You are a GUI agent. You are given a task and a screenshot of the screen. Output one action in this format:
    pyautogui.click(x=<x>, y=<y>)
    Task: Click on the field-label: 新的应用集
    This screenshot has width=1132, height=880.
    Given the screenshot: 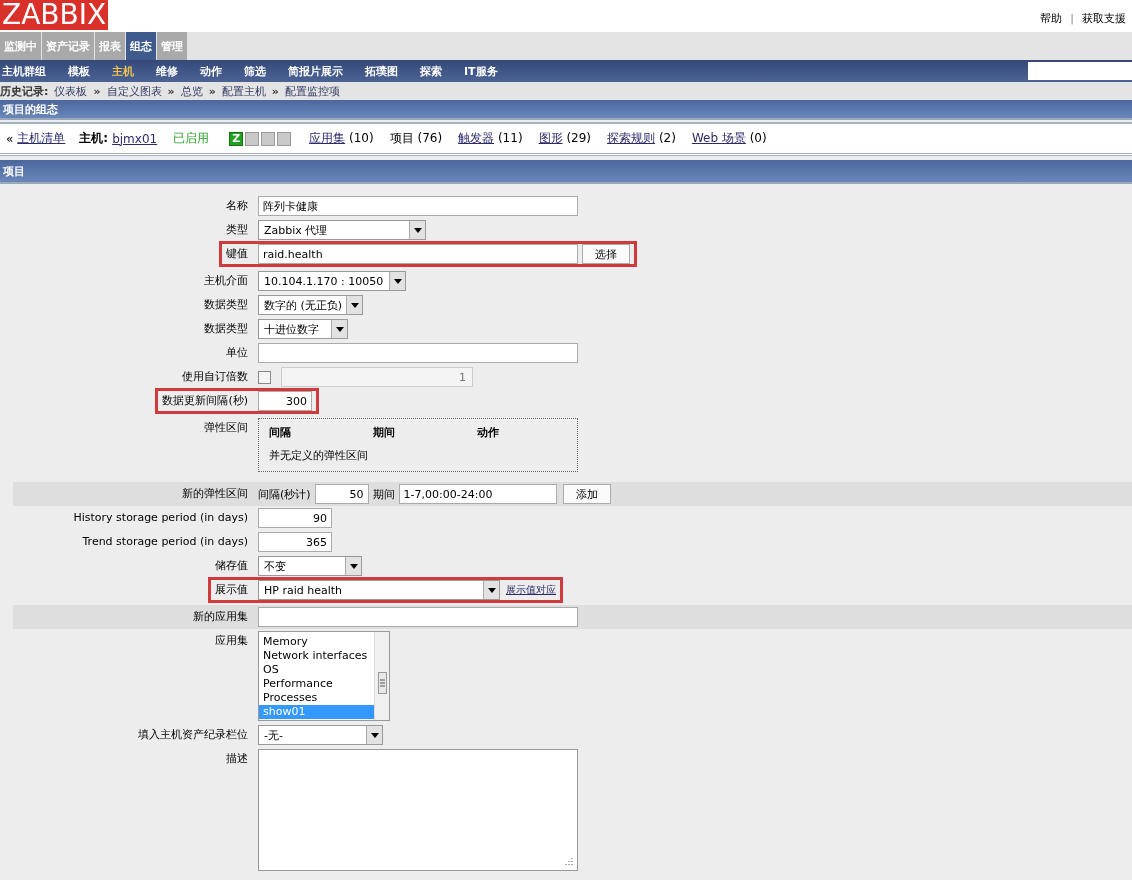 What is the action you would take?
    pyautogui.click(x=220, y=617)
    